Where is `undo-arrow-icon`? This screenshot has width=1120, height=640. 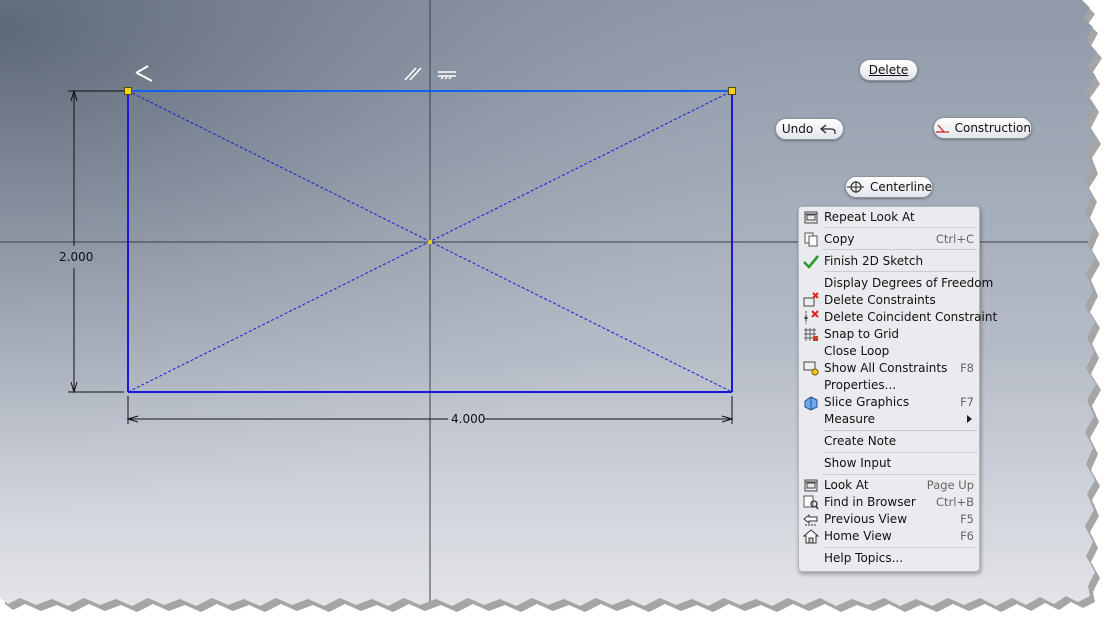 undo-arrow-icon is located at coordinates (828, 129).